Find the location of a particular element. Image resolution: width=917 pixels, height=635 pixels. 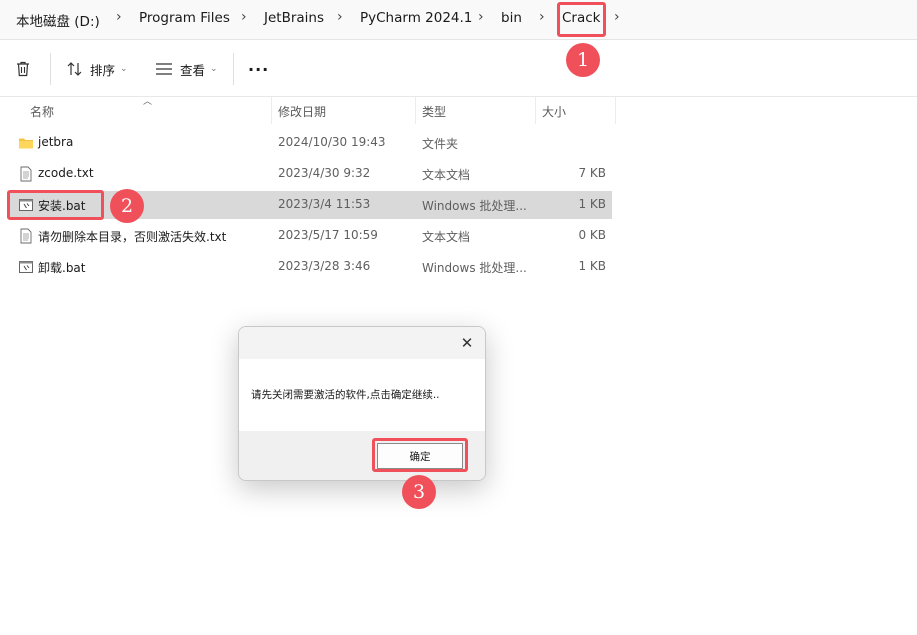

file-row-zcode: zcode.txt 2023/4/30 9:32 文本文档 7 KB is located at coordinates (310, 174).